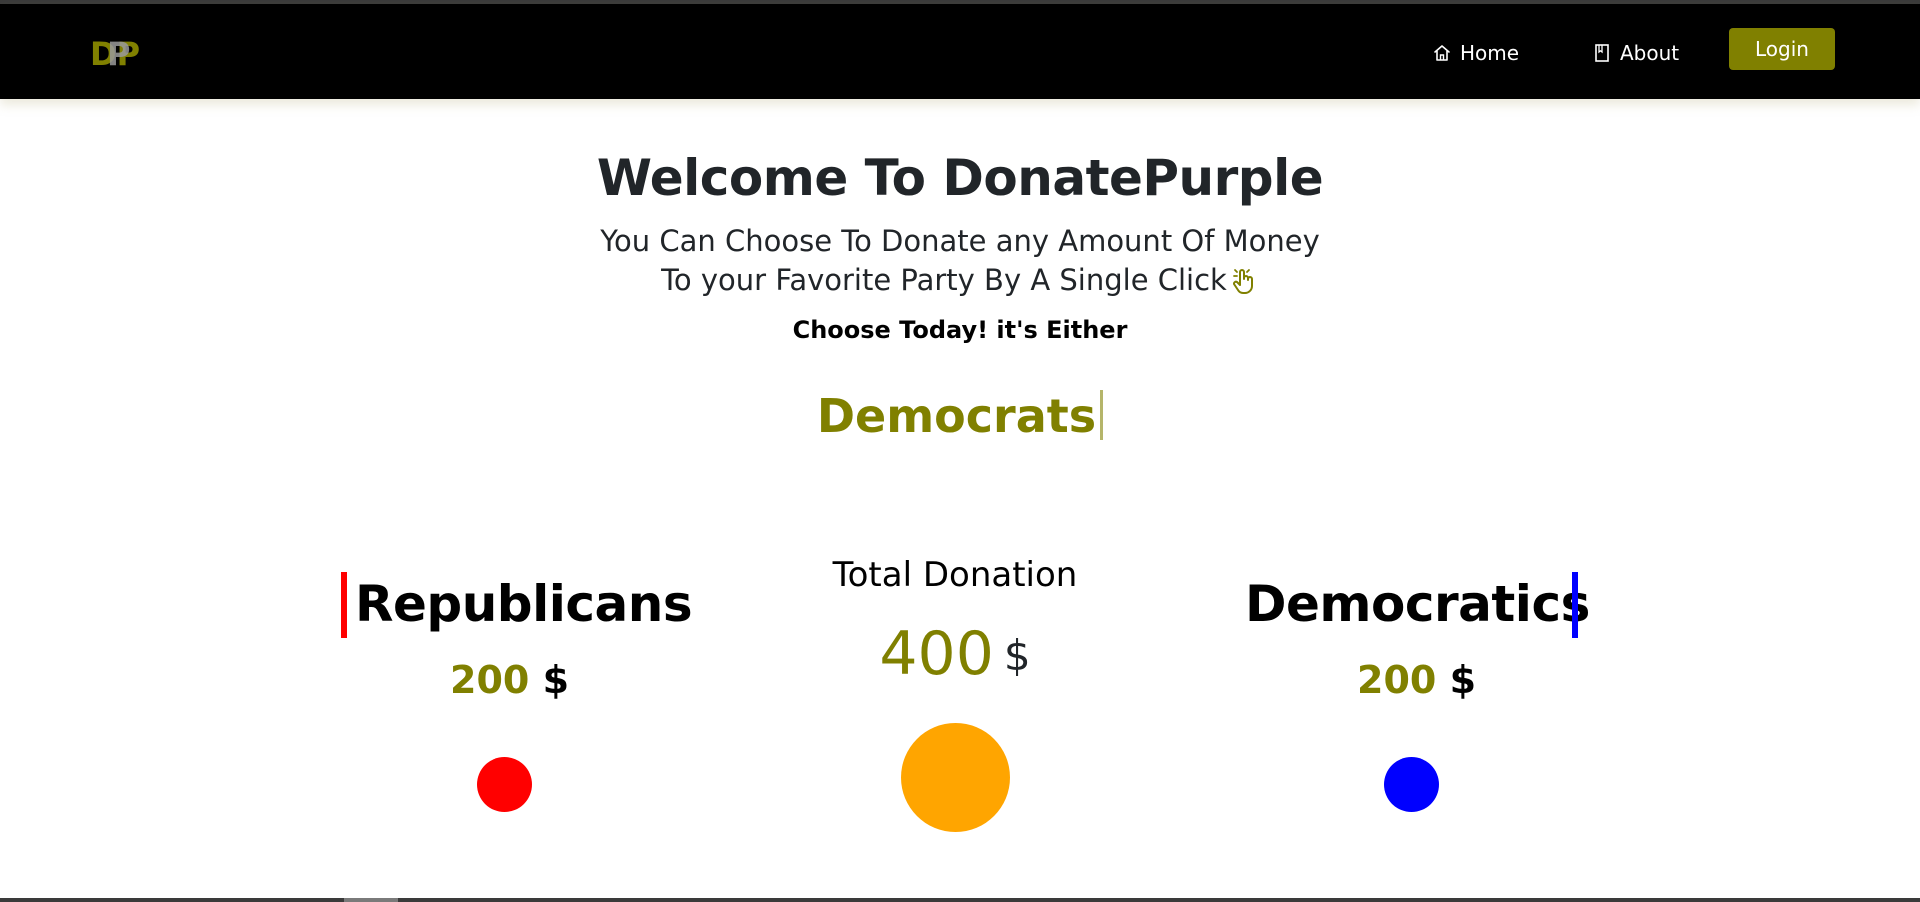  I want to click on typed-party-text: Democrats, so click(960, 416).